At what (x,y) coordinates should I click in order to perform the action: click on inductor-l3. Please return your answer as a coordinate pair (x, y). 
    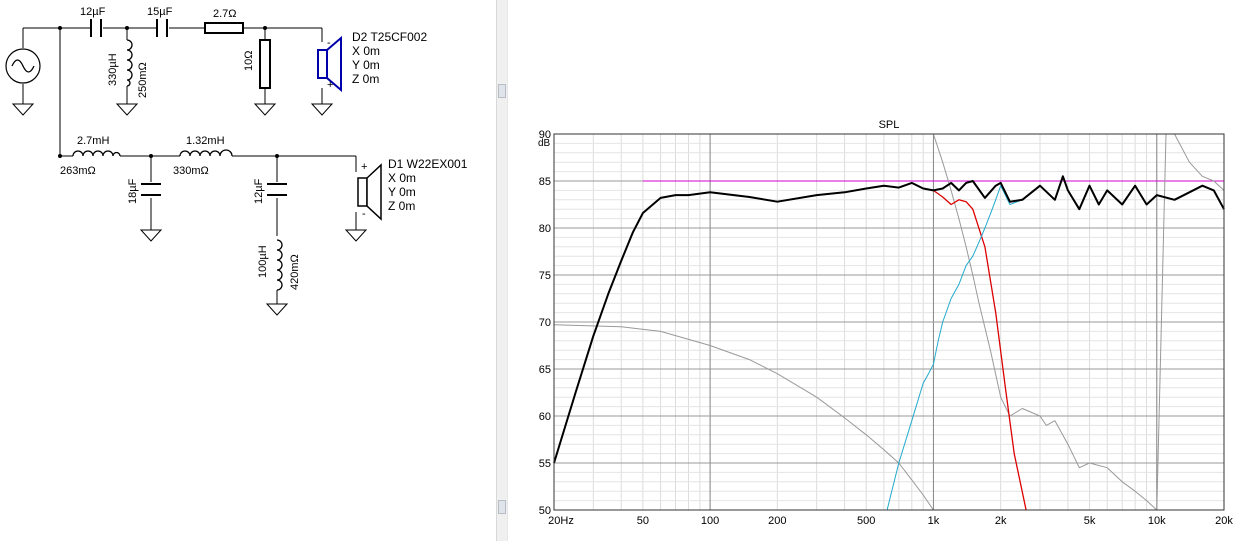
    Looking at the image, I should click on (206, 153).